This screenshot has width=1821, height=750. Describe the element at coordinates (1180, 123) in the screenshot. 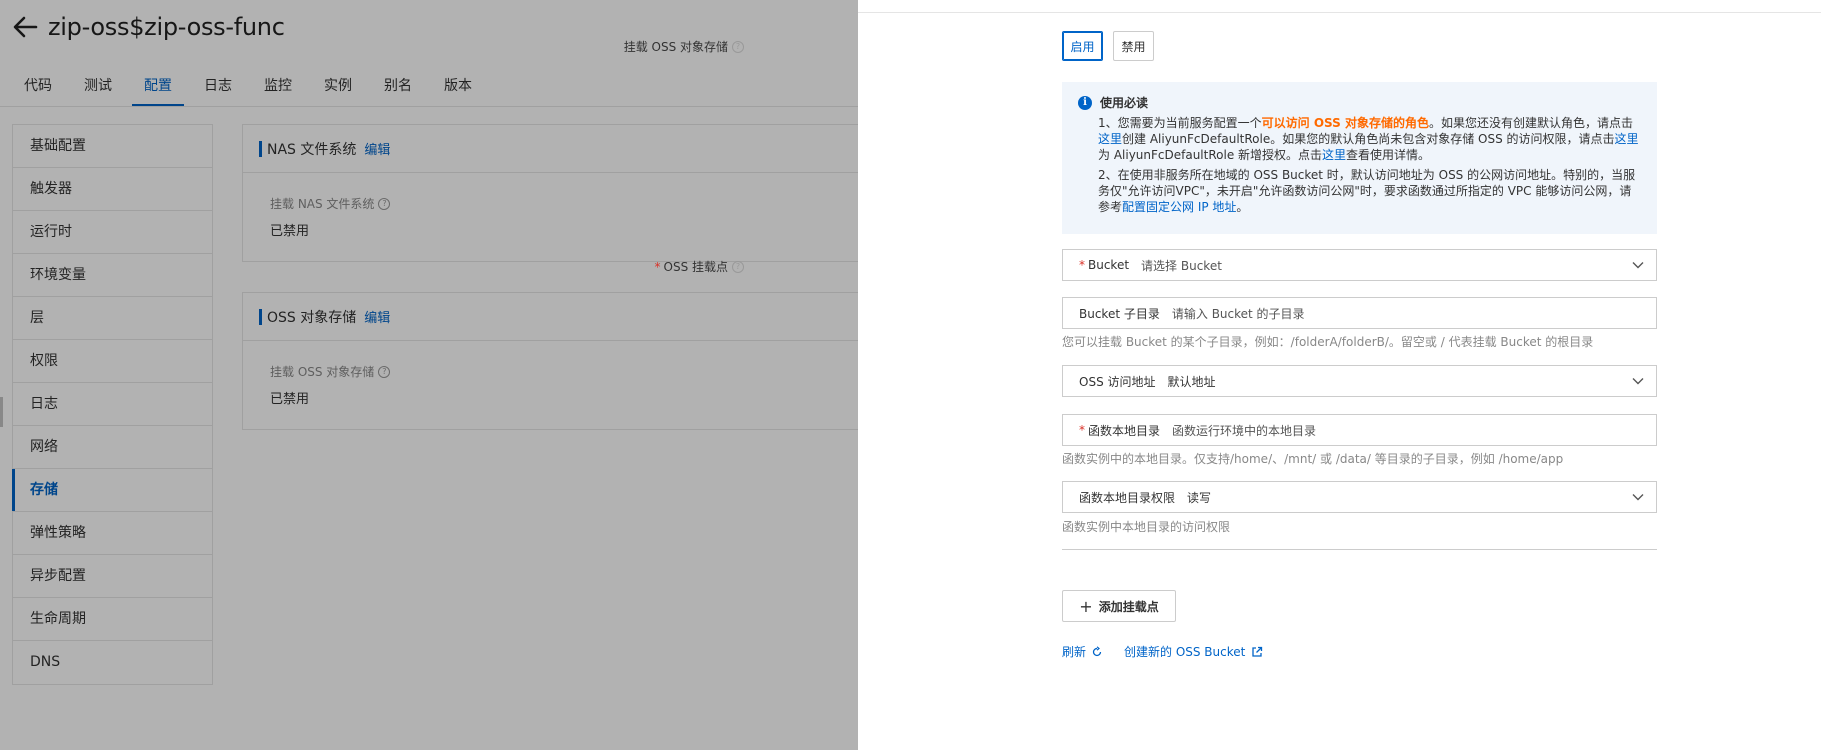

I see `notice-text: 1、您需要为当前服务配置一个` at that location.